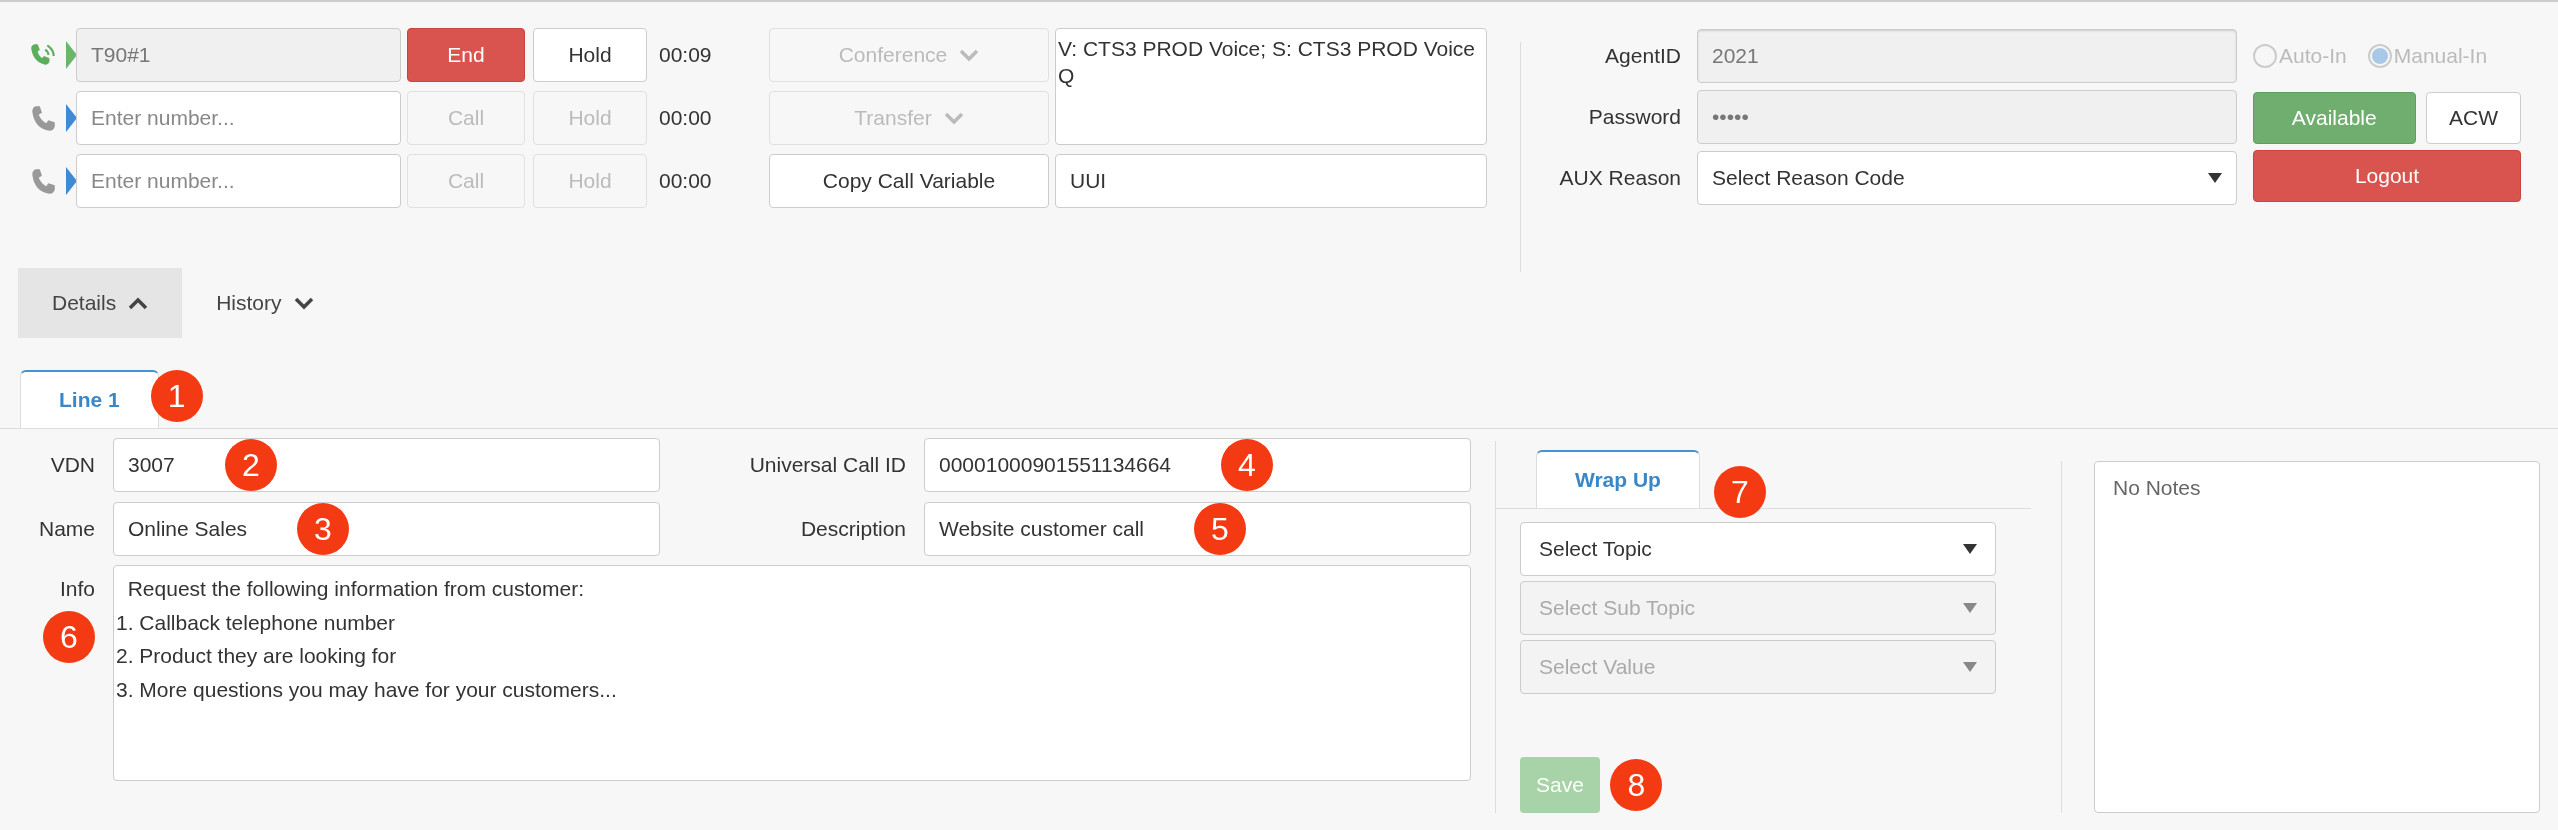  Describe the element at coordinates (1636, 785) in the screenshot. I see `number-marker: 8` at that location.